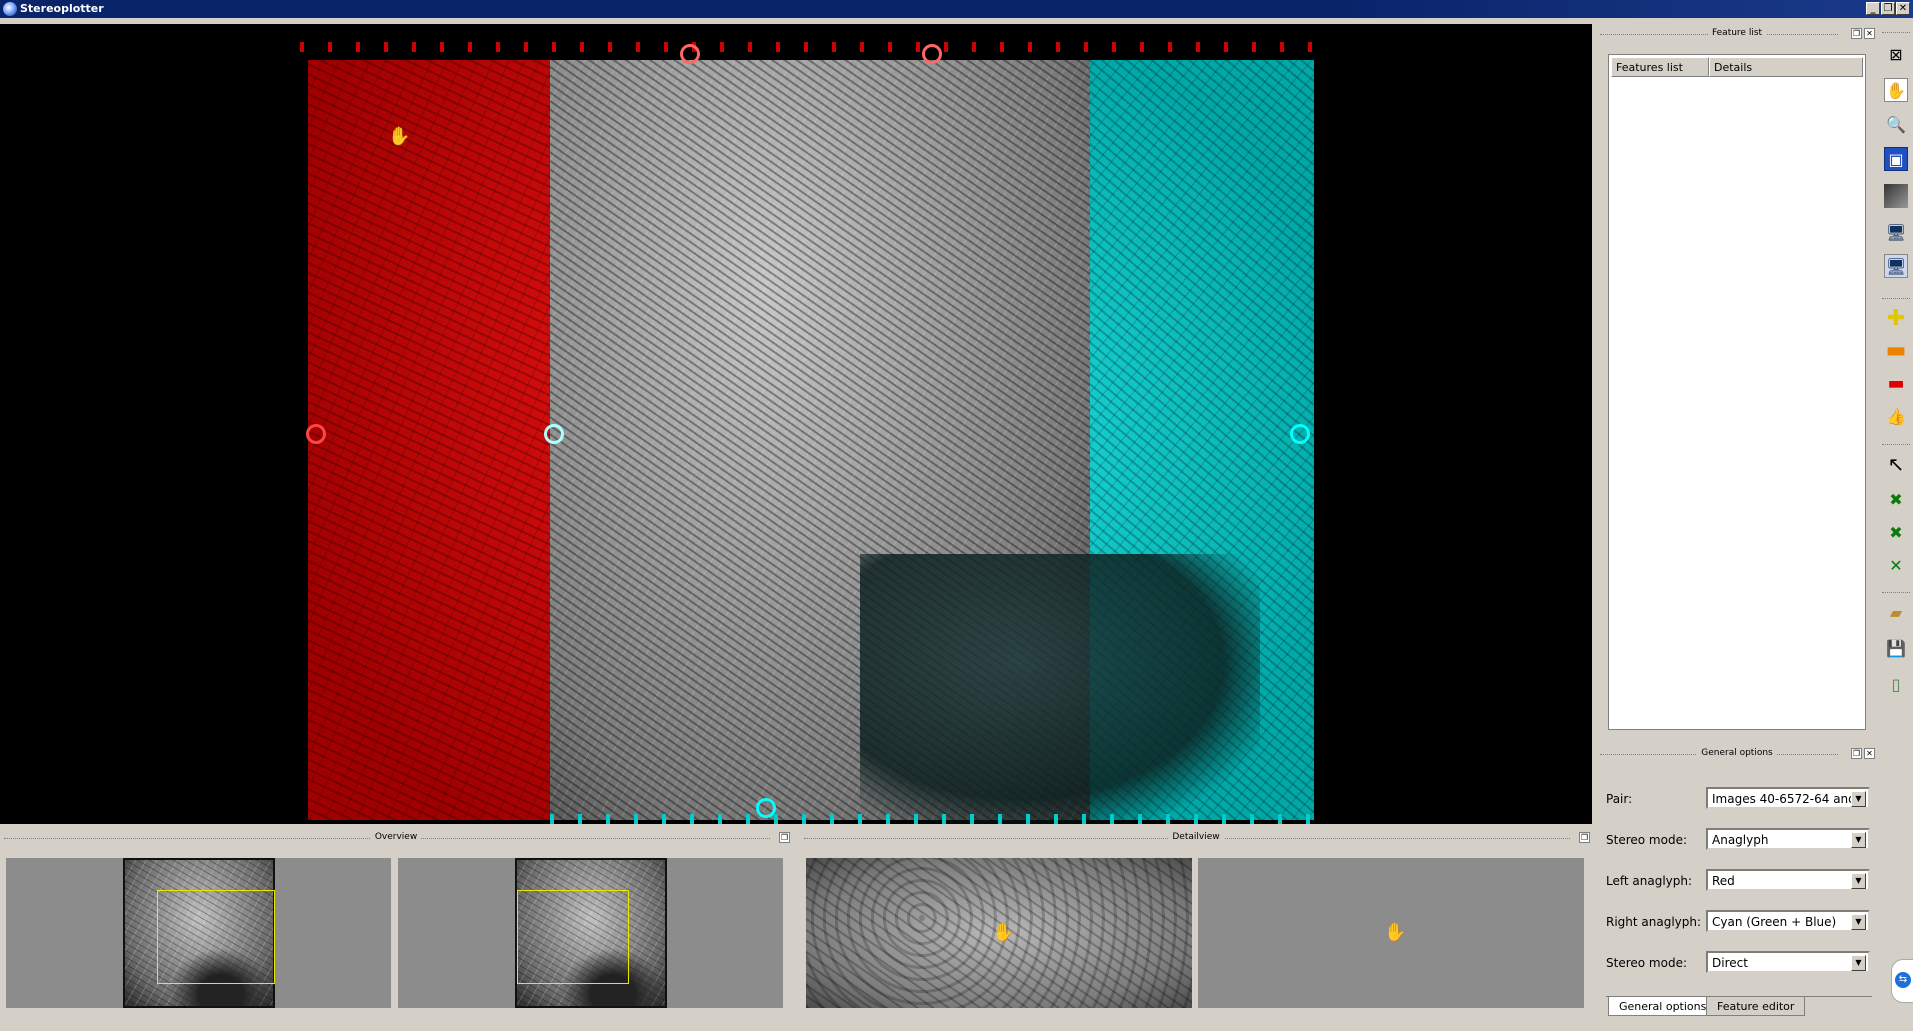  I want to click on hand-pan-icon: ✋, so click(1896, 90).